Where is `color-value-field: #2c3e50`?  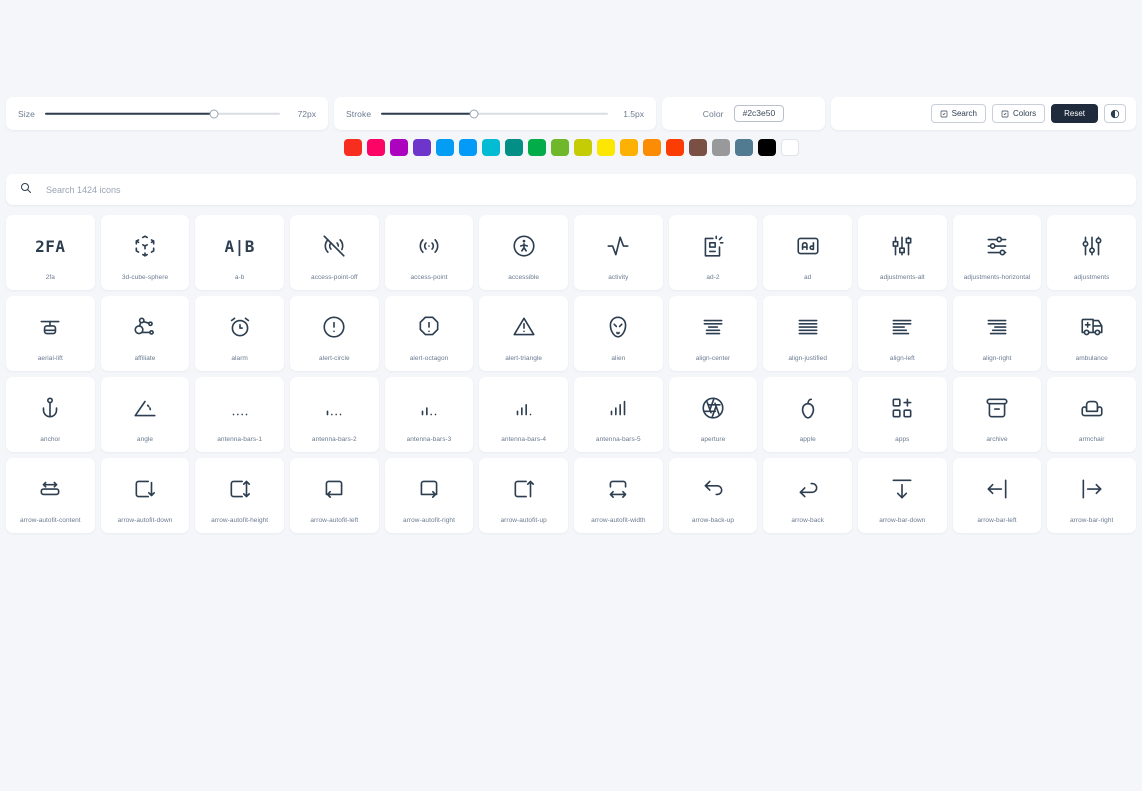
color-value-field: #2c3e50 is located at coordinates (759, 113).